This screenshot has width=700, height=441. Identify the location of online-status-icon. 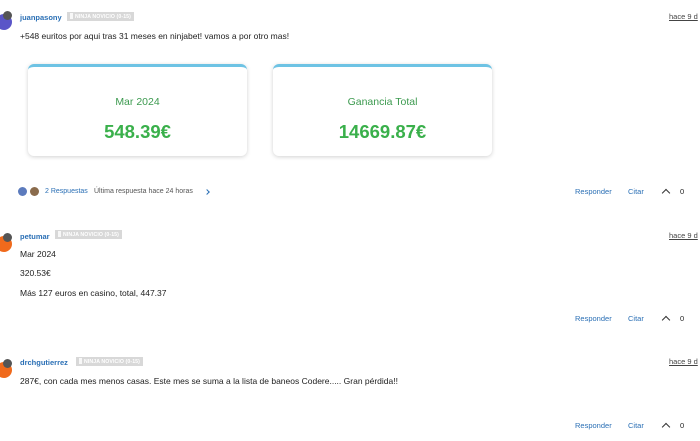
(7, 363).